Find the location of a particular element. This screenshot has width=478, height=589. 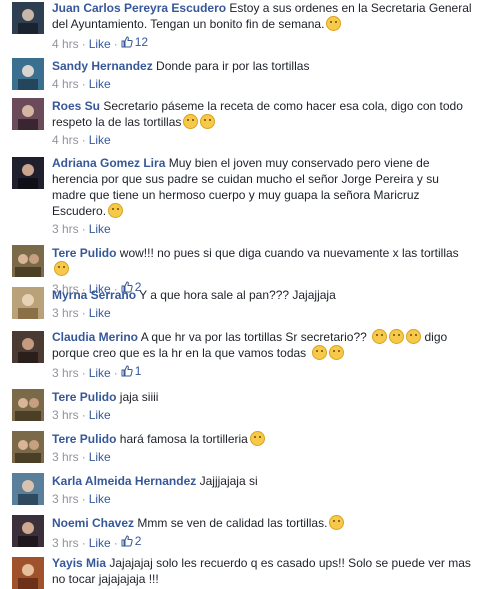

comment-text: Jajjjajaja si is located at coordinates (227, 481).